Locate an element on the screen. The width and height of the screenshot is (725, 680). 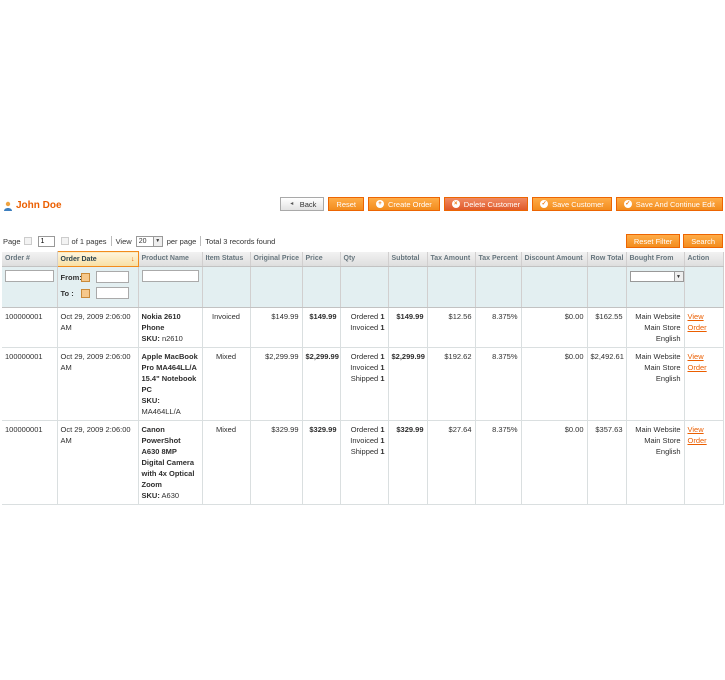
back-arrow-icon: ◂ is located at coordinates (292, 204).